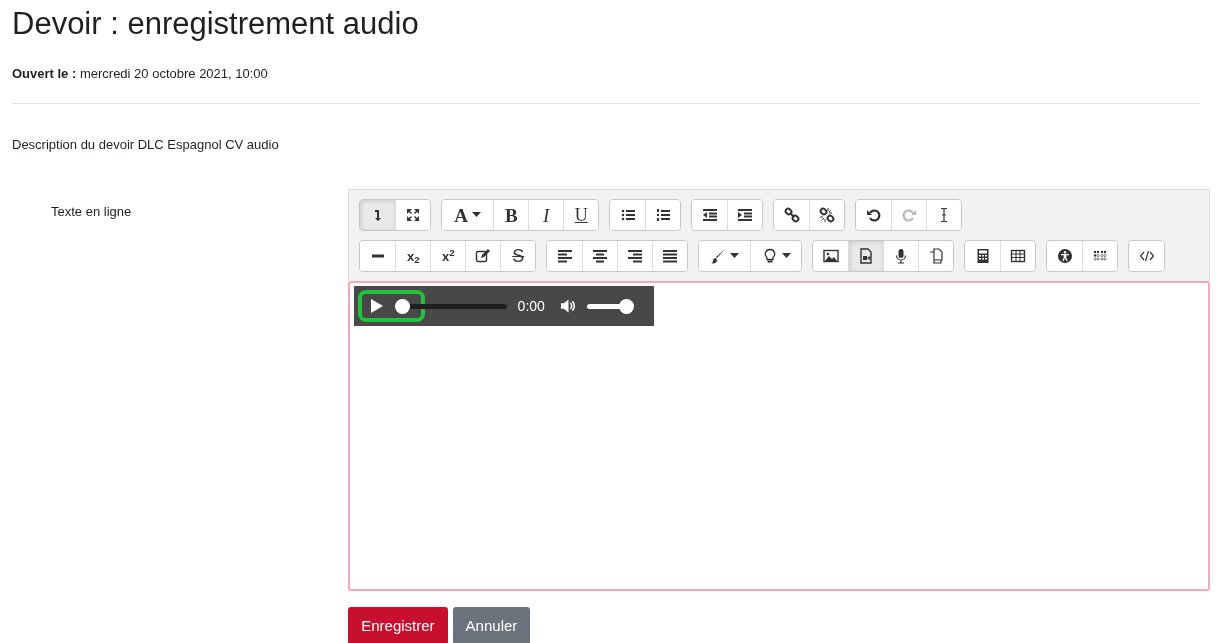 This screenshot has width=1222, height=643. I want to click on numbered-list-button, so click(663, 215).